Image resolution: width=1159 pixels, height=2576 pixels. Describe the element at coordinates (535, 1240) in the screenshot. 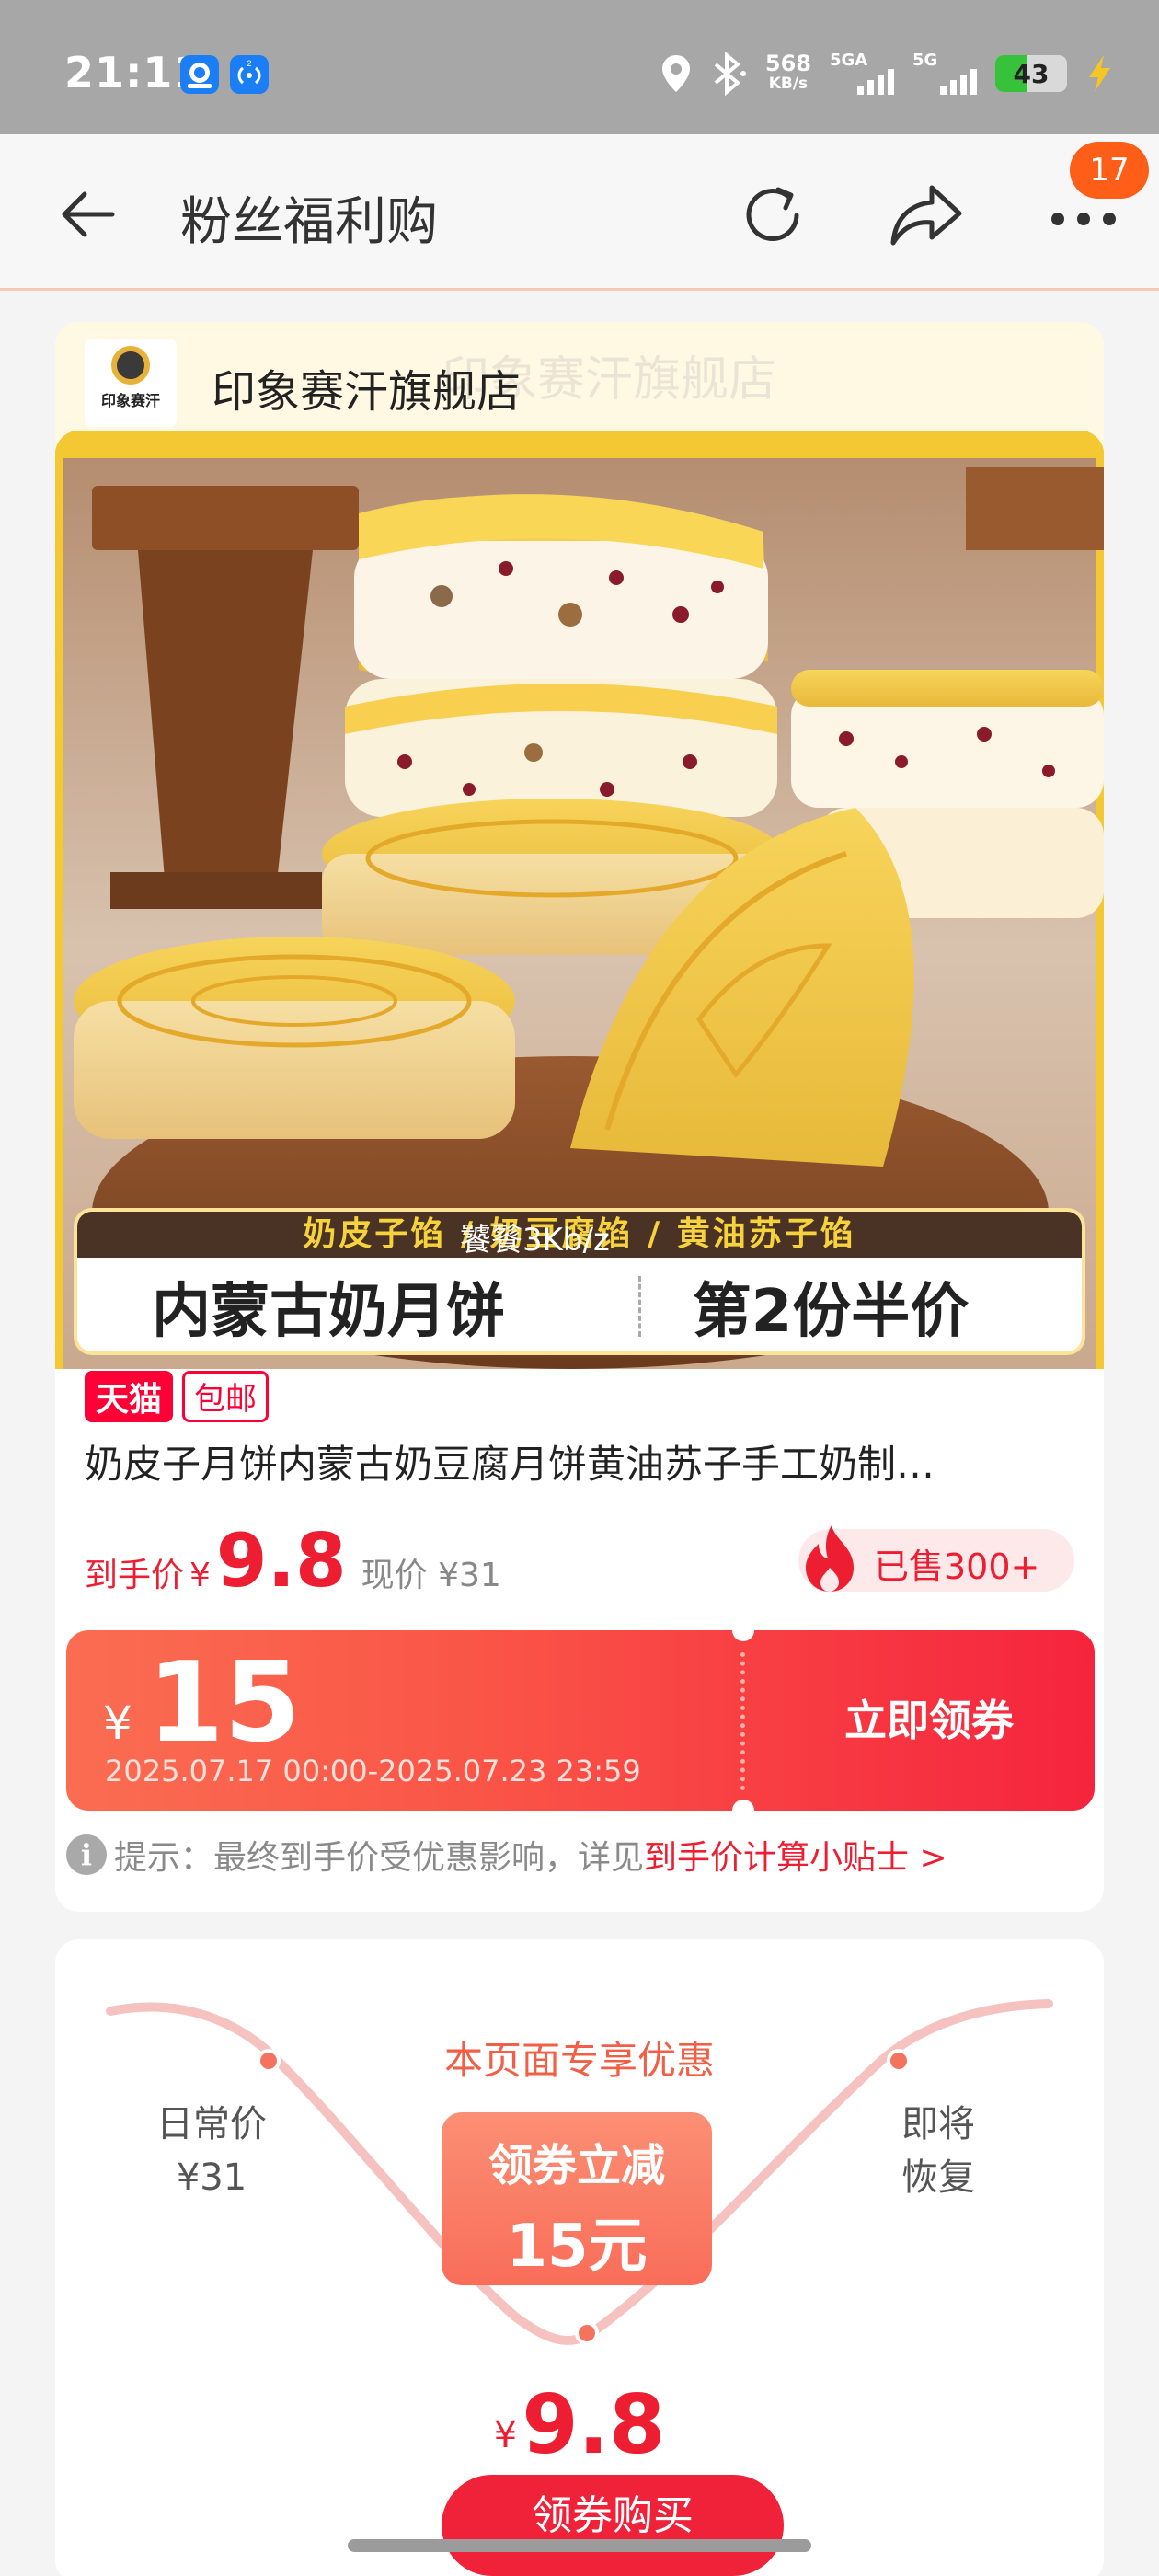

I see `image-watermark: 饕餮3Kb/z` at that location.